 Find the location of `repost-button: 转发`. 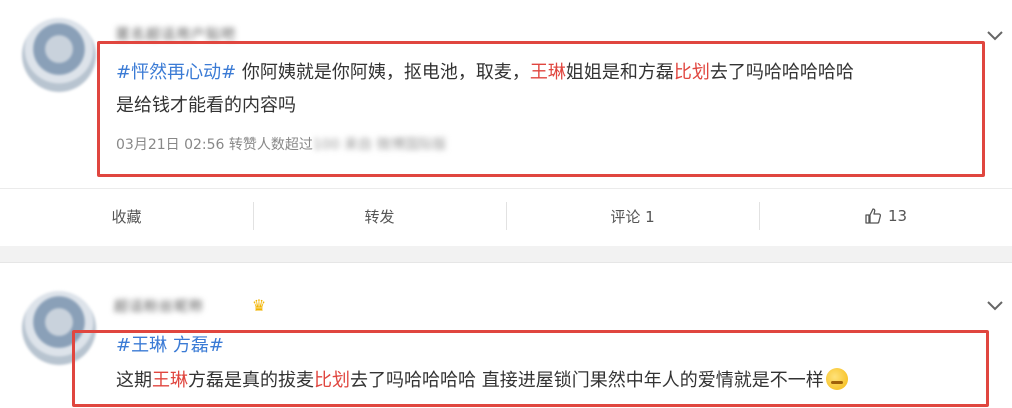

repost-button: 转发 is located at coordinates (379, 216).